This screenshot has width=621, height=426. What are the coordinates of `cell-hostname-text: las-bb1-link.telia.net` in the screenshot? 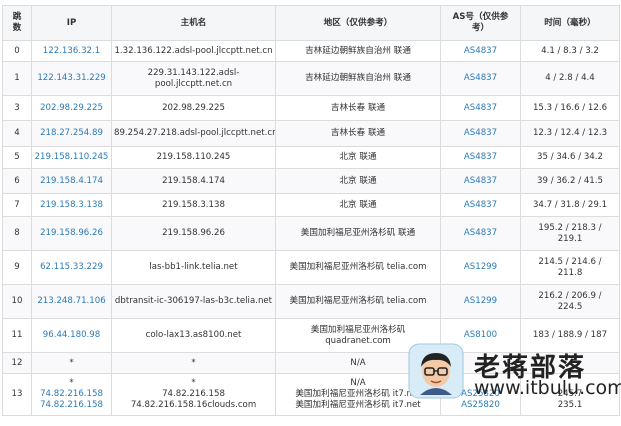 It's located at (193, 267).